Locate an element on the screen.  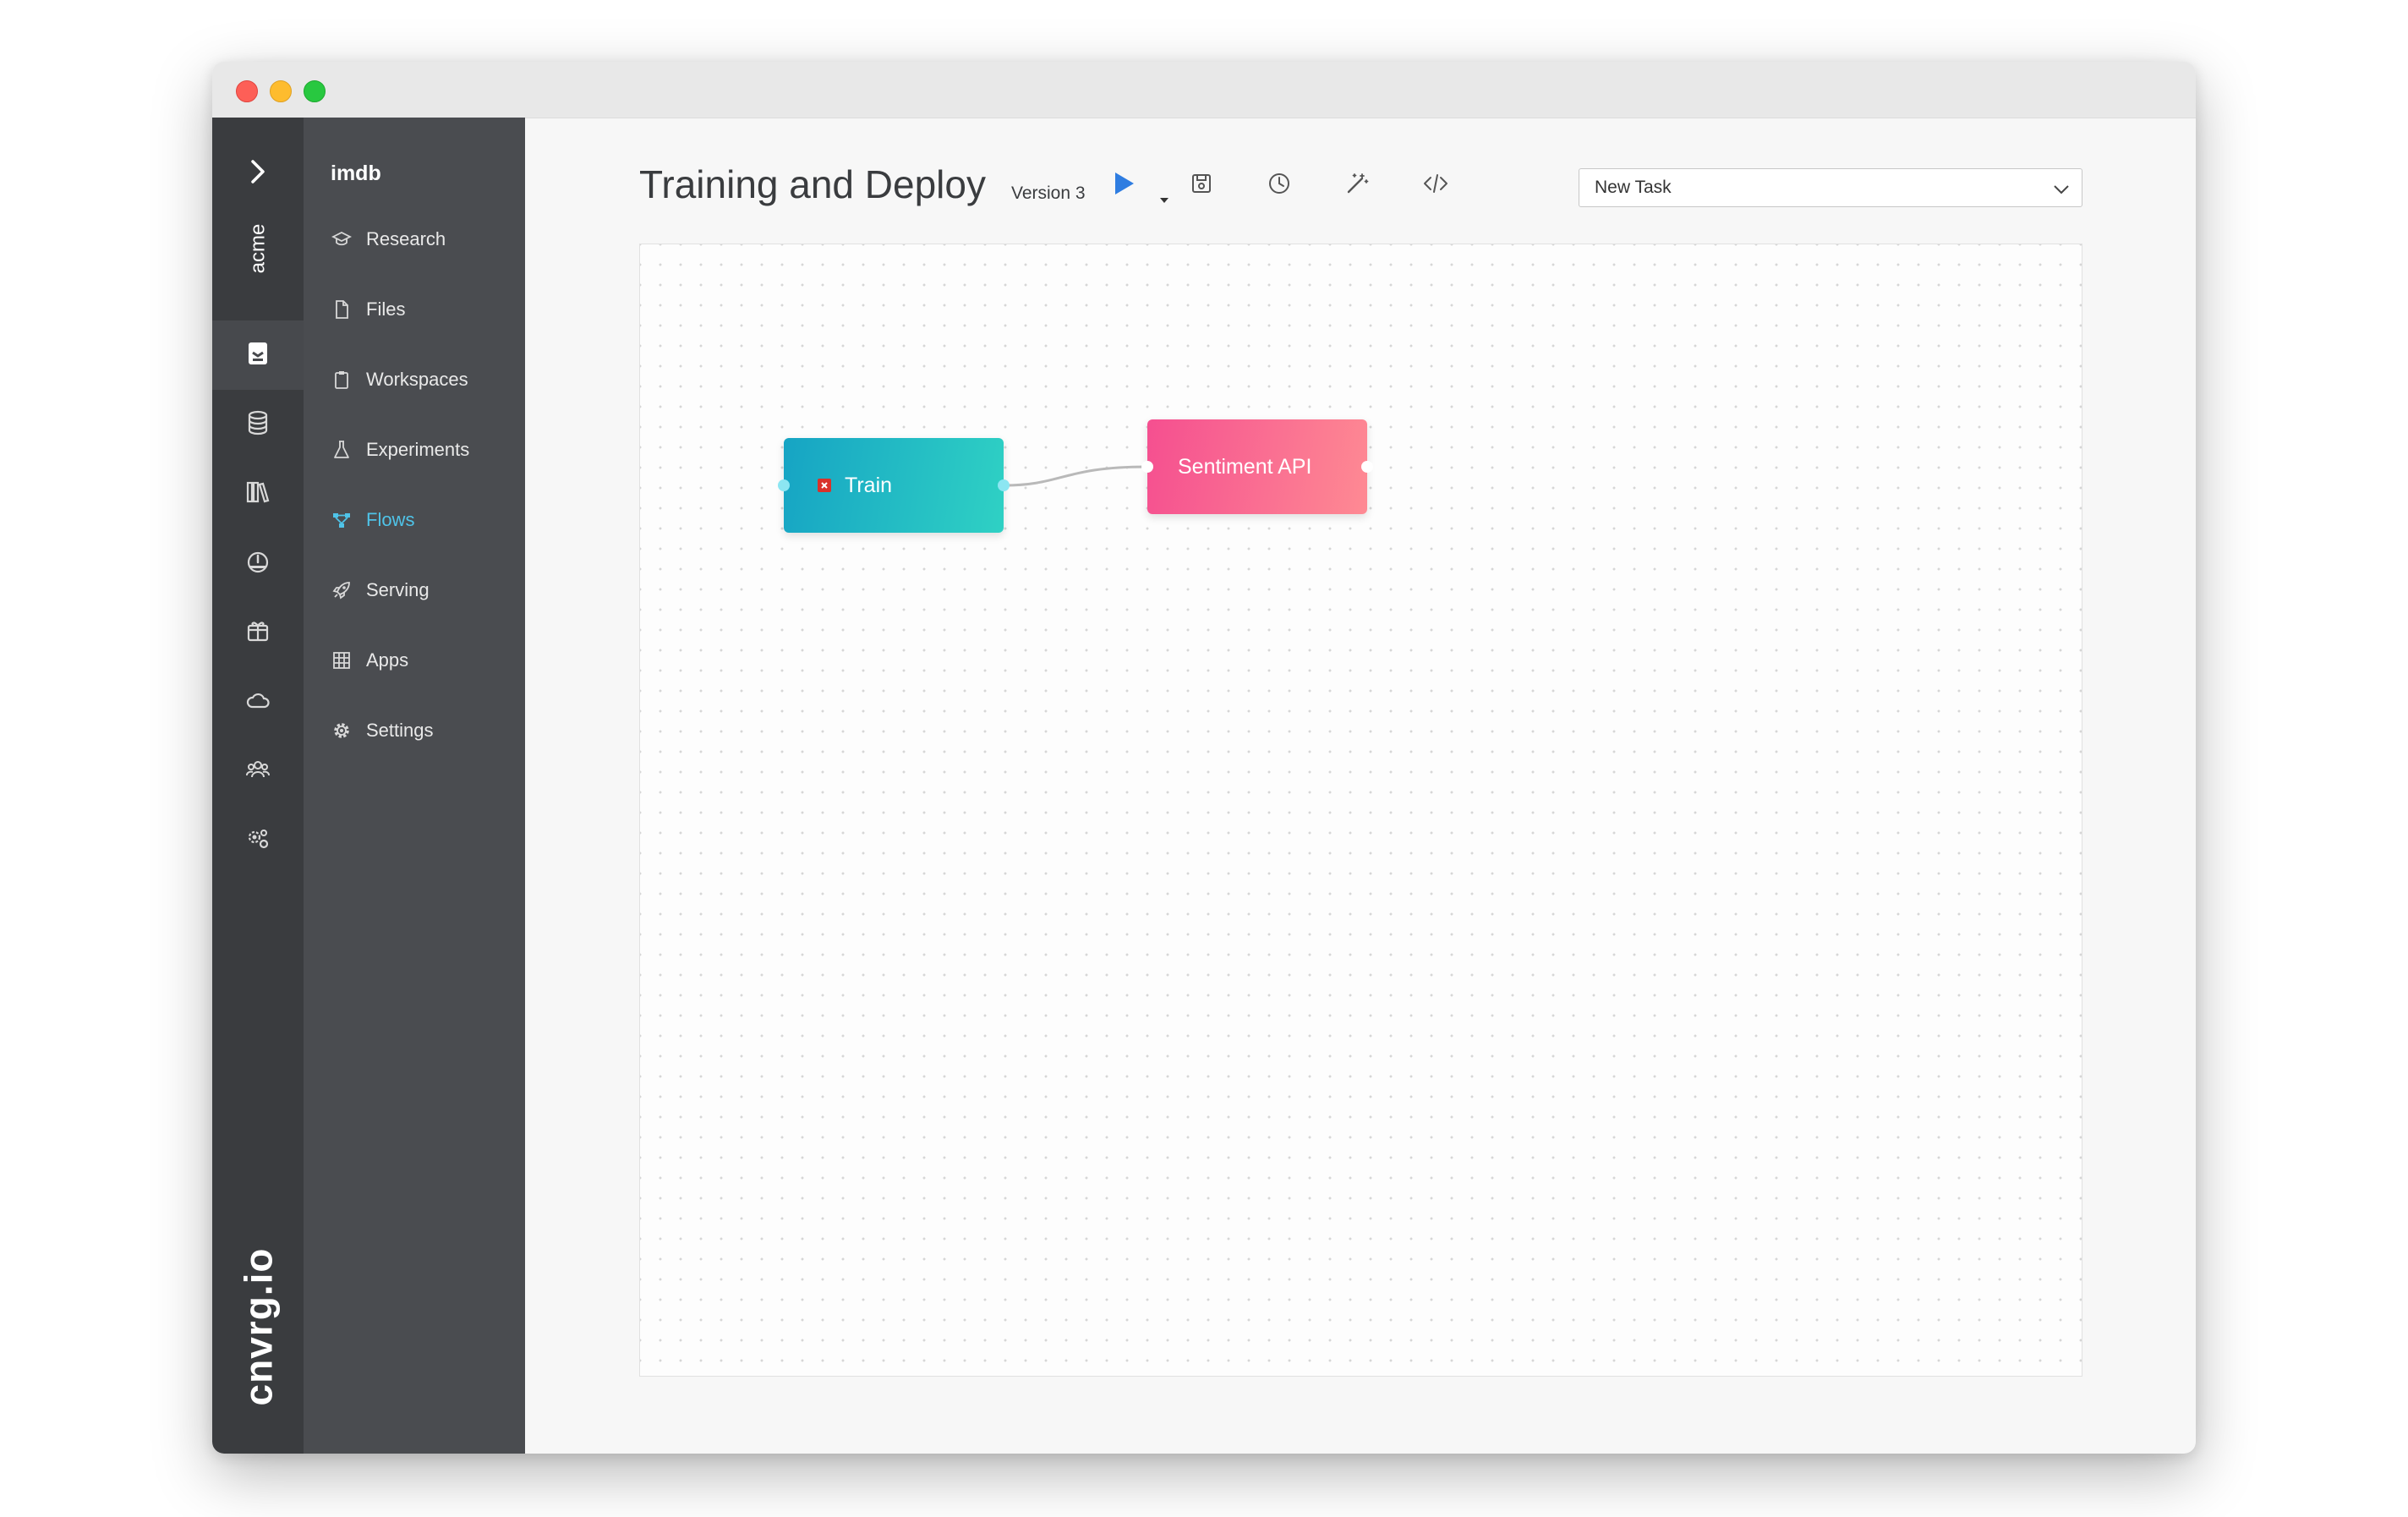
zoom-window-button is located at coordinates (315, 91).